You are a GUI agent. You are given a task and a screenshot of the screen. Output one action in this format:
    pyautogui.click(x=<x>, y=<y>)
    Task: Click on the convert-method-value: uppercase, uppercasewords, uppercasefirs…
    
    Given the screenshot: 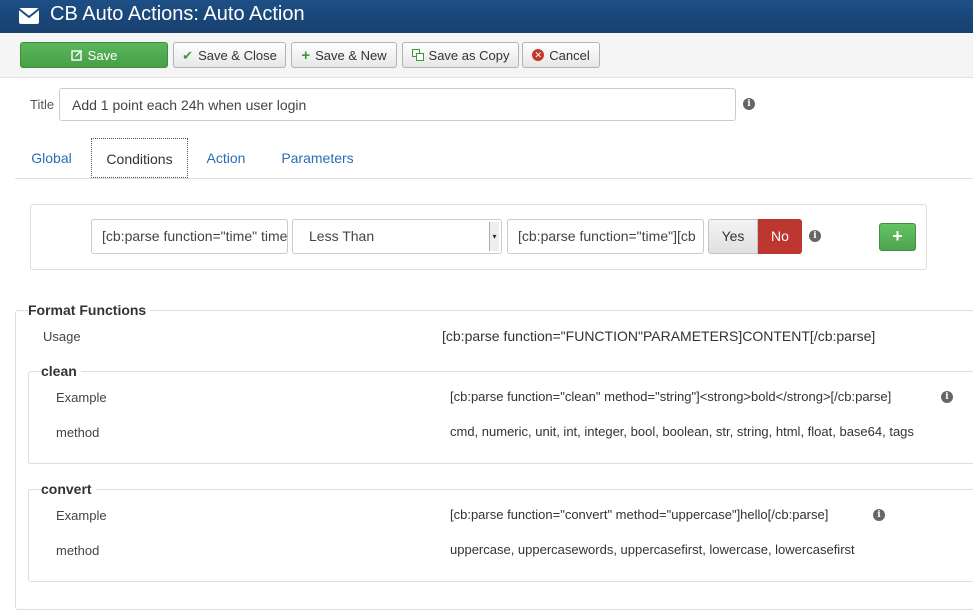 What is the action you would take?
    pyautogui.click(x=652, y=549)
    